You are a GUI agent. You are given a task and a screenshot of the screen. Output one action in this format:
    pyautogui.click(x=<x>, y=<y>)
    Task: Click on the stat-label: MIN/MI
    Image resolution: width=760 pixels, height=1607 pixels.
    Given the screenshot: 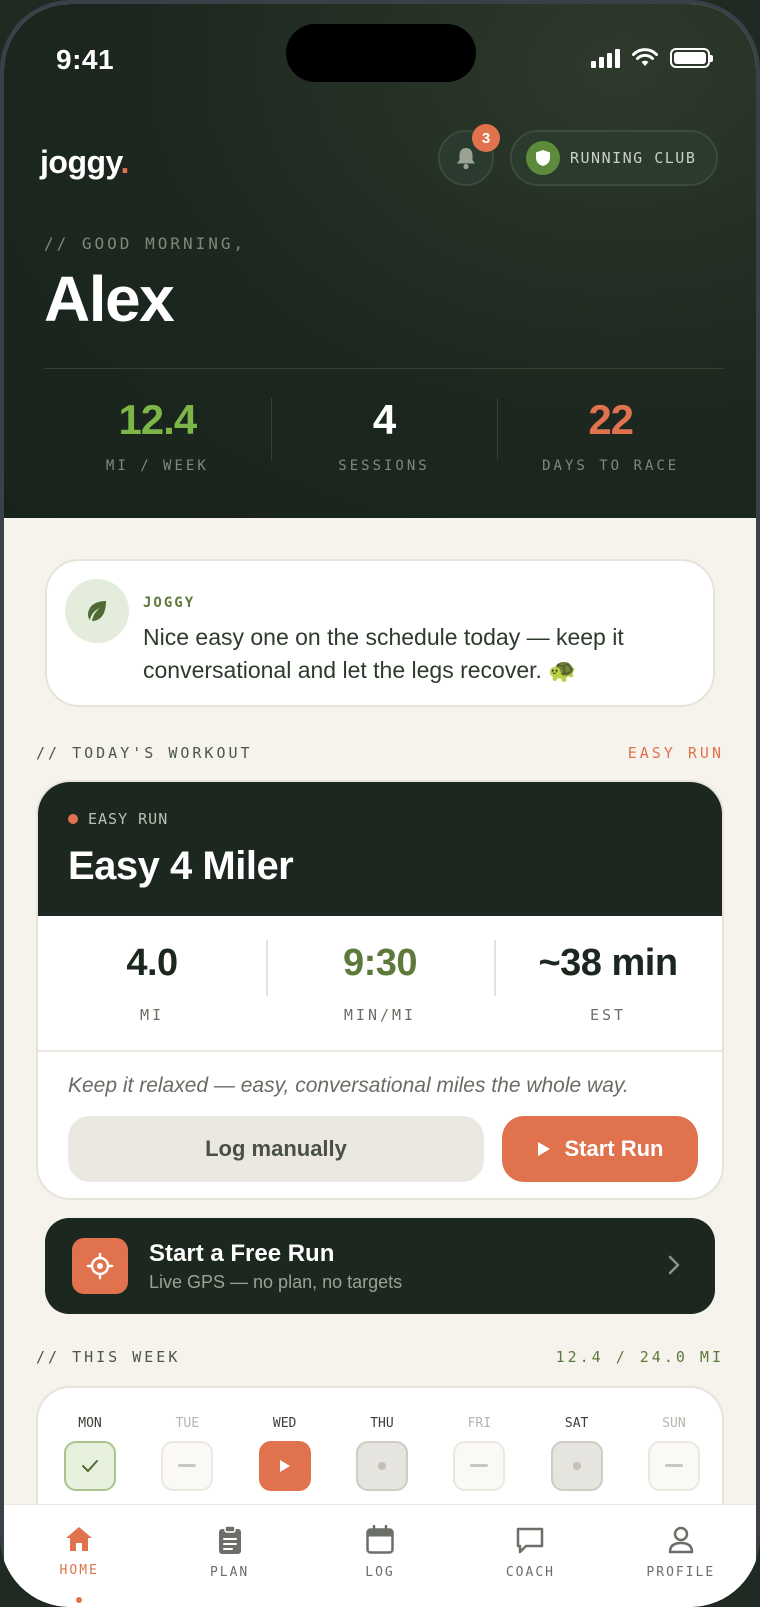 What is the action you would take?
    pyautogui.click(x=380, y=1015)
    